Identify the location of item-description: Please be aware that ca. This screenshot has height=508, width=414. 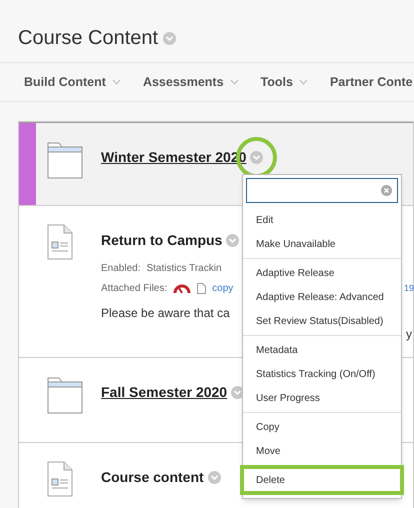
(165, 313).